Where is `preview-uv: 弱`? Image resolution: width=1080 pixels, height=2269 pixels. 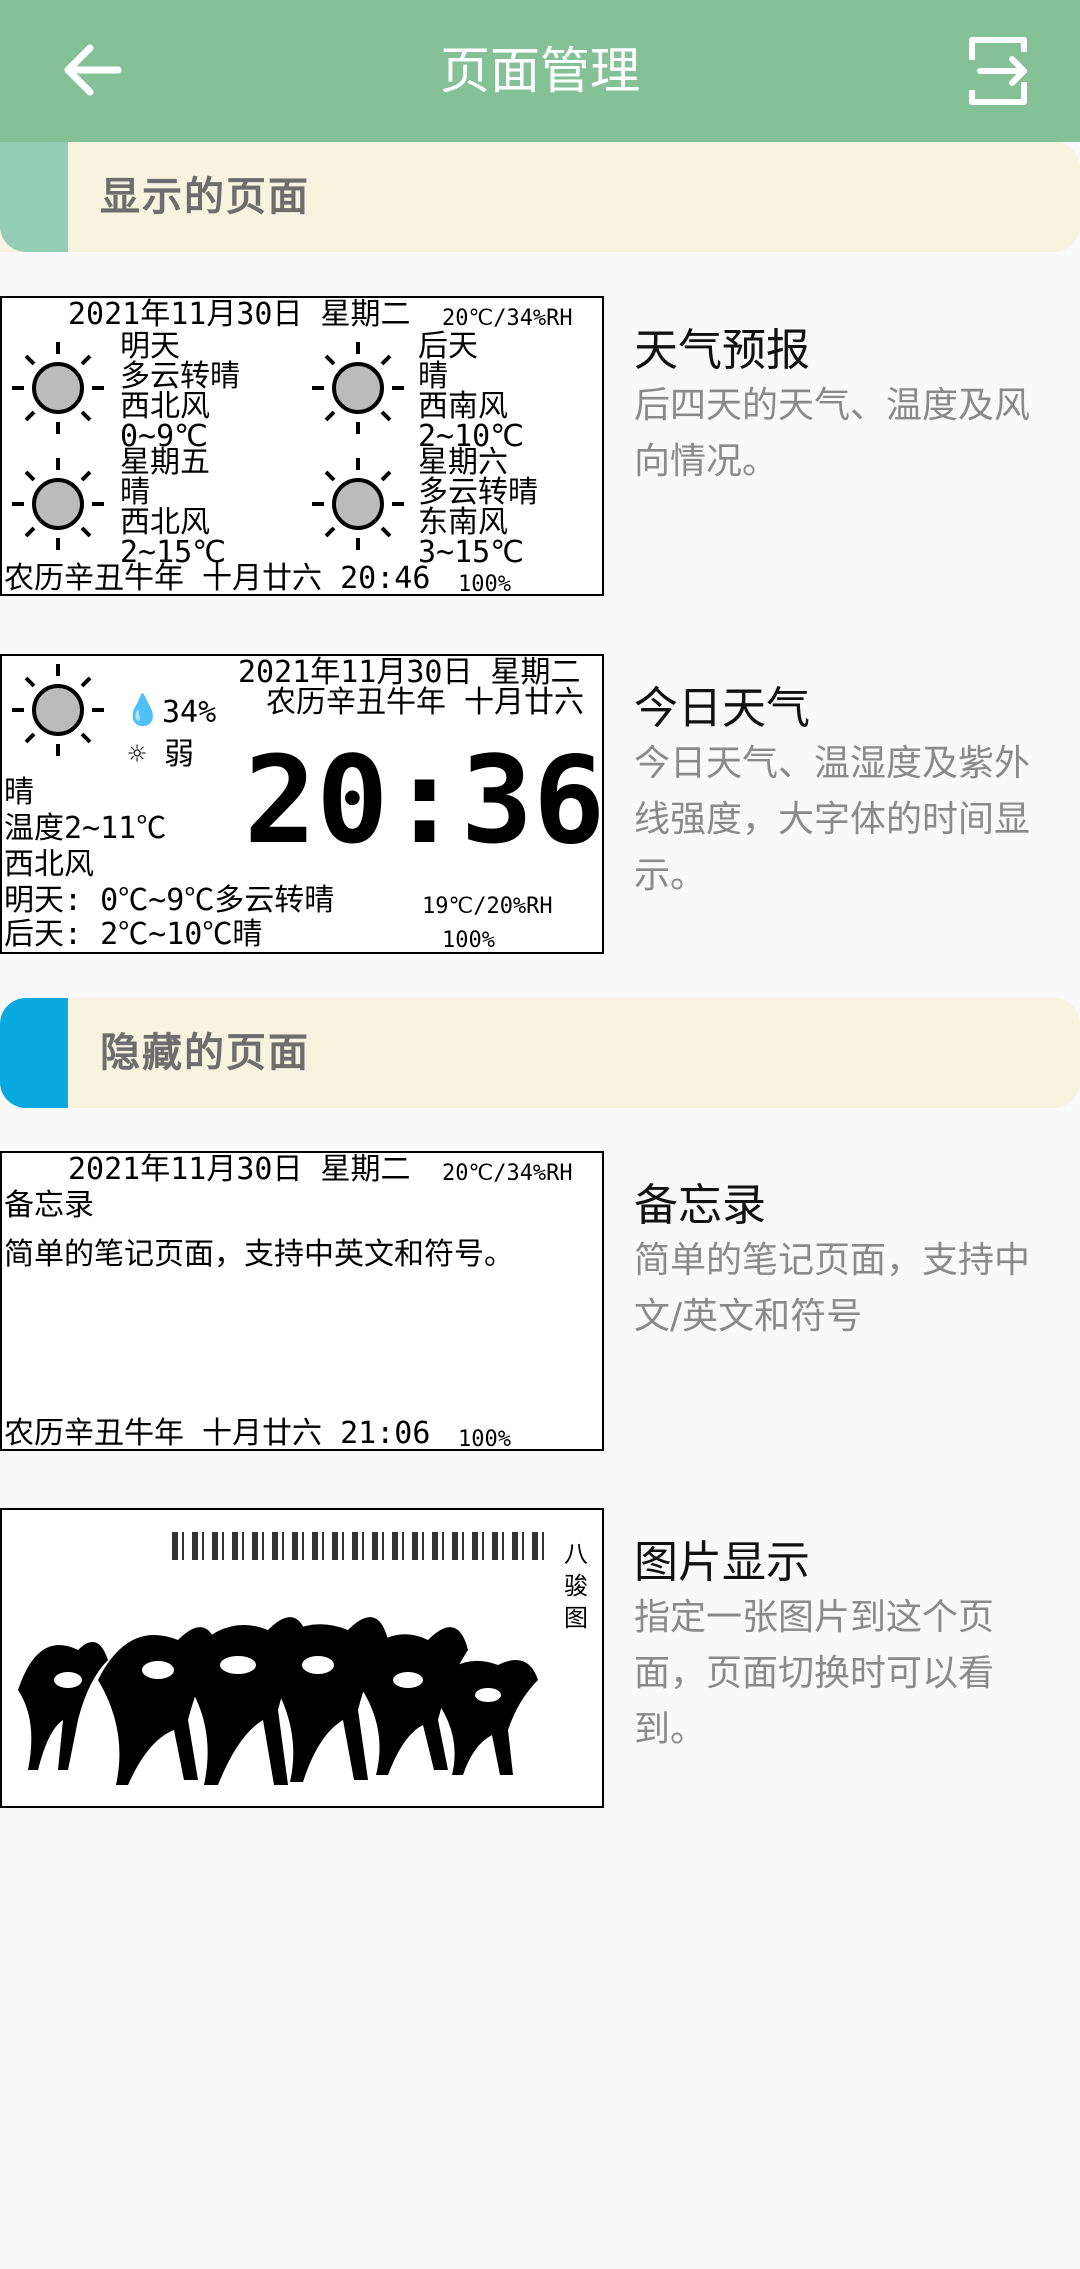 preview-uv: 弱 is located at coordinates (179, 754).